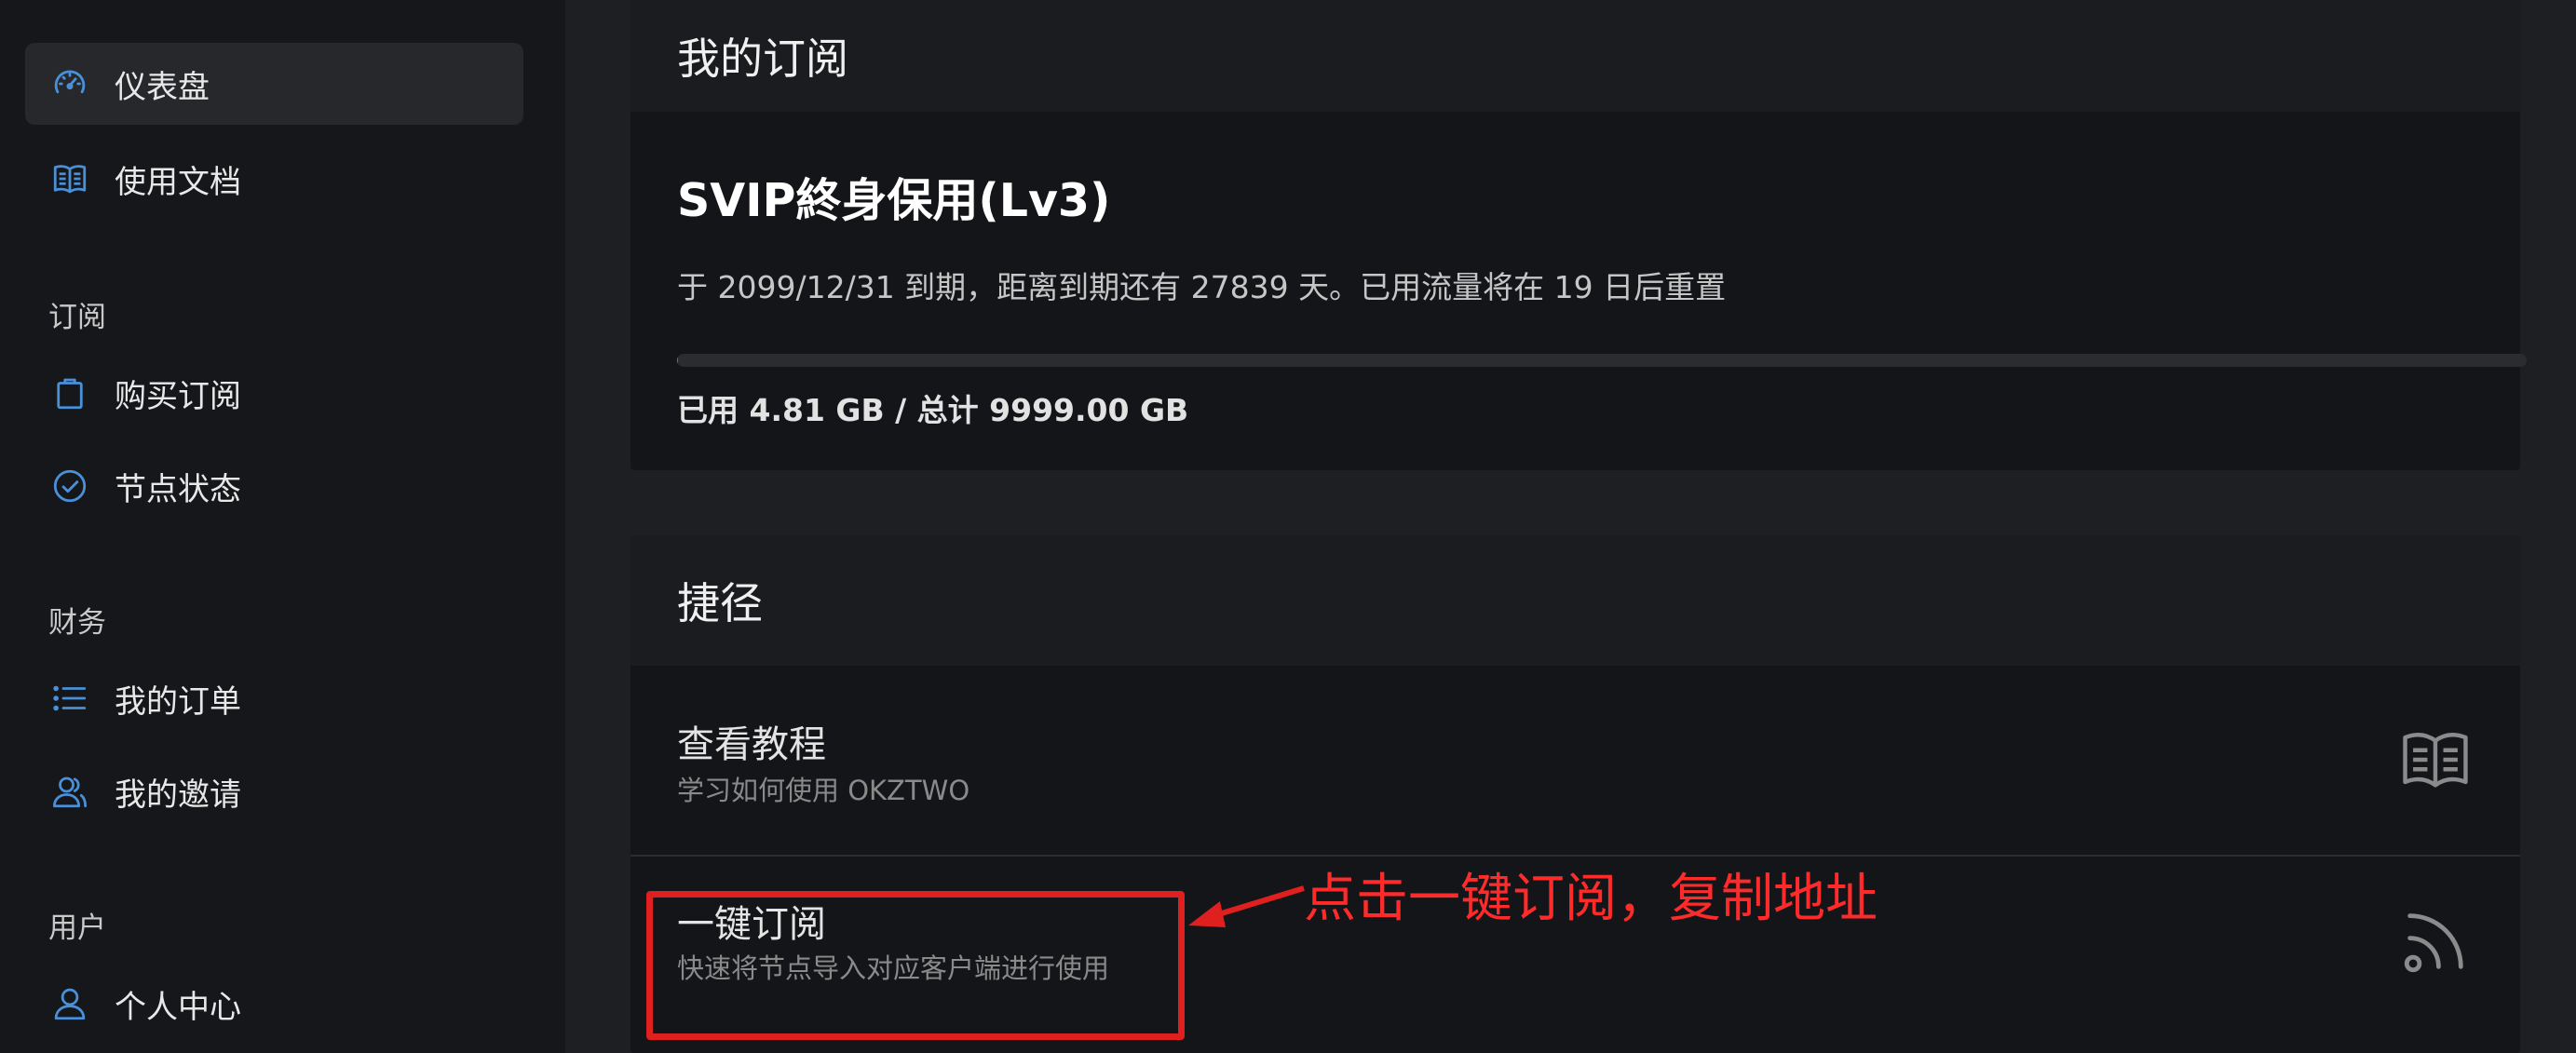 The image size is (2576, 1053). I want to click on rss-icon, so click(2435, 941).